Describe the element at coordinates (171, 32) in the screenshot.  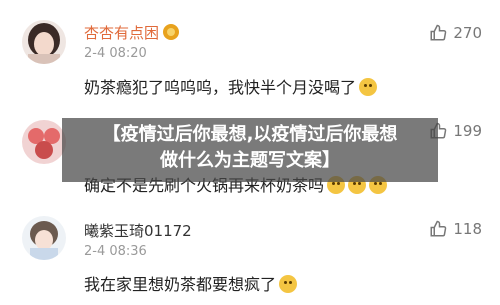
I see `vip-badge-icon` at that location.